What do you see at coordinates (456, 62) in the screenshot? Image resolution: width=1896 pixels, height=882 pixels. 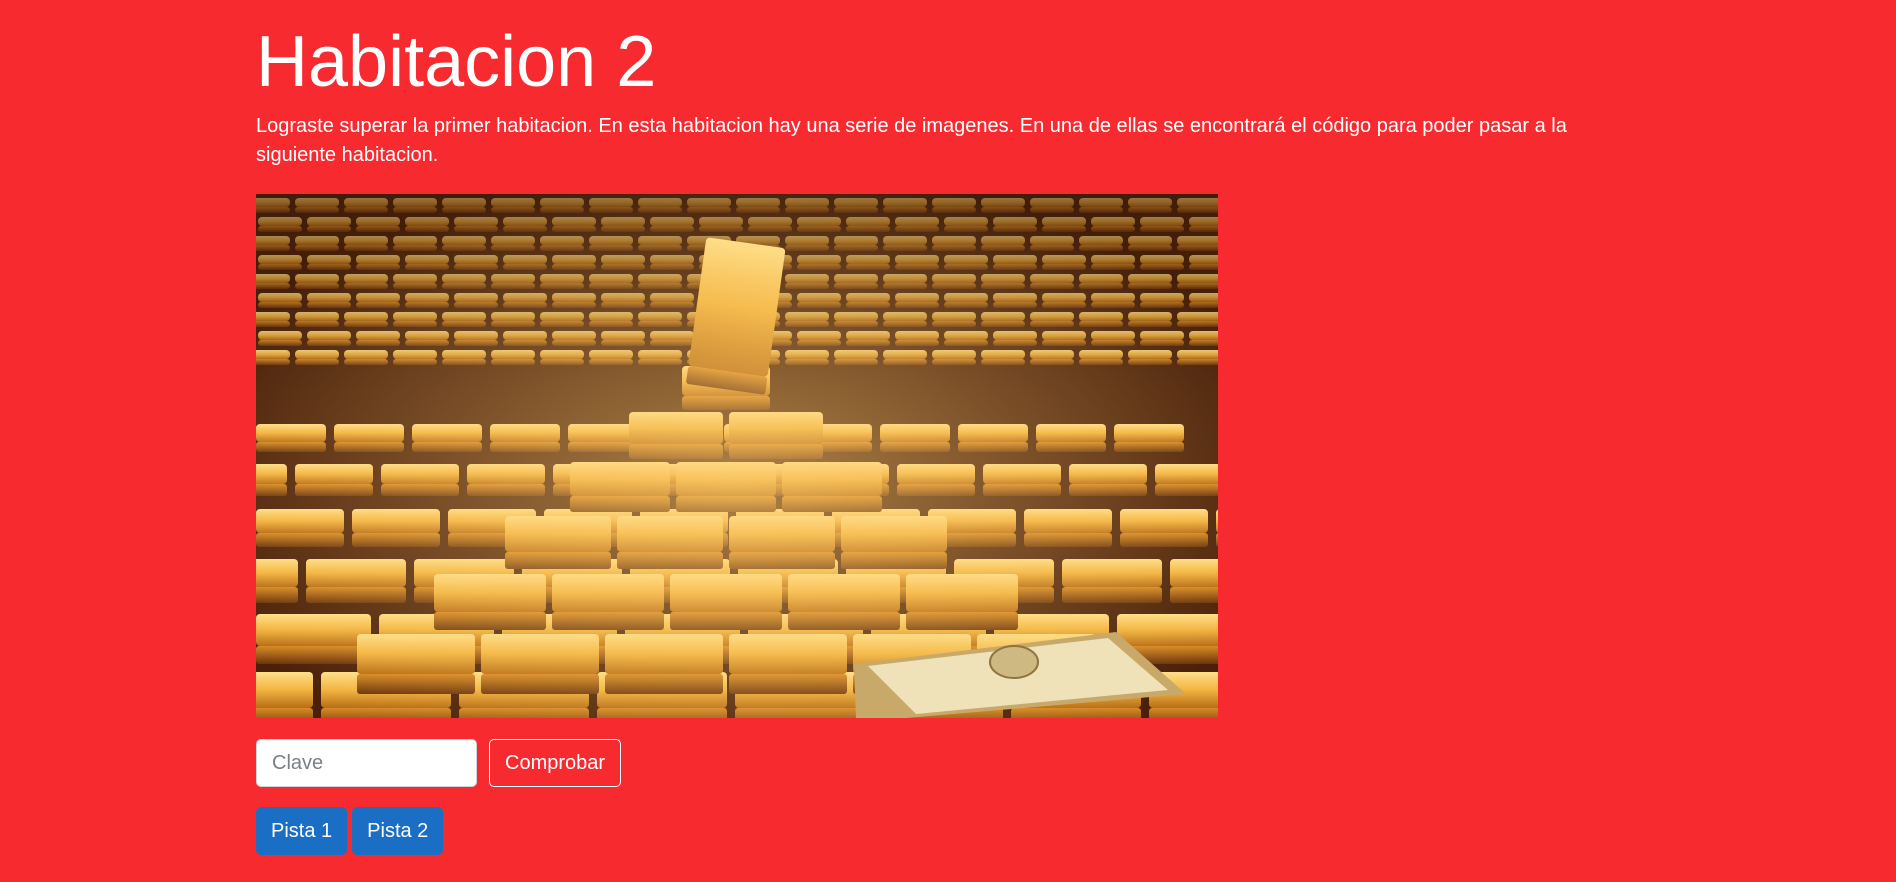 I see `page-title: Habitacion 2` at bounding box center [456, 62].